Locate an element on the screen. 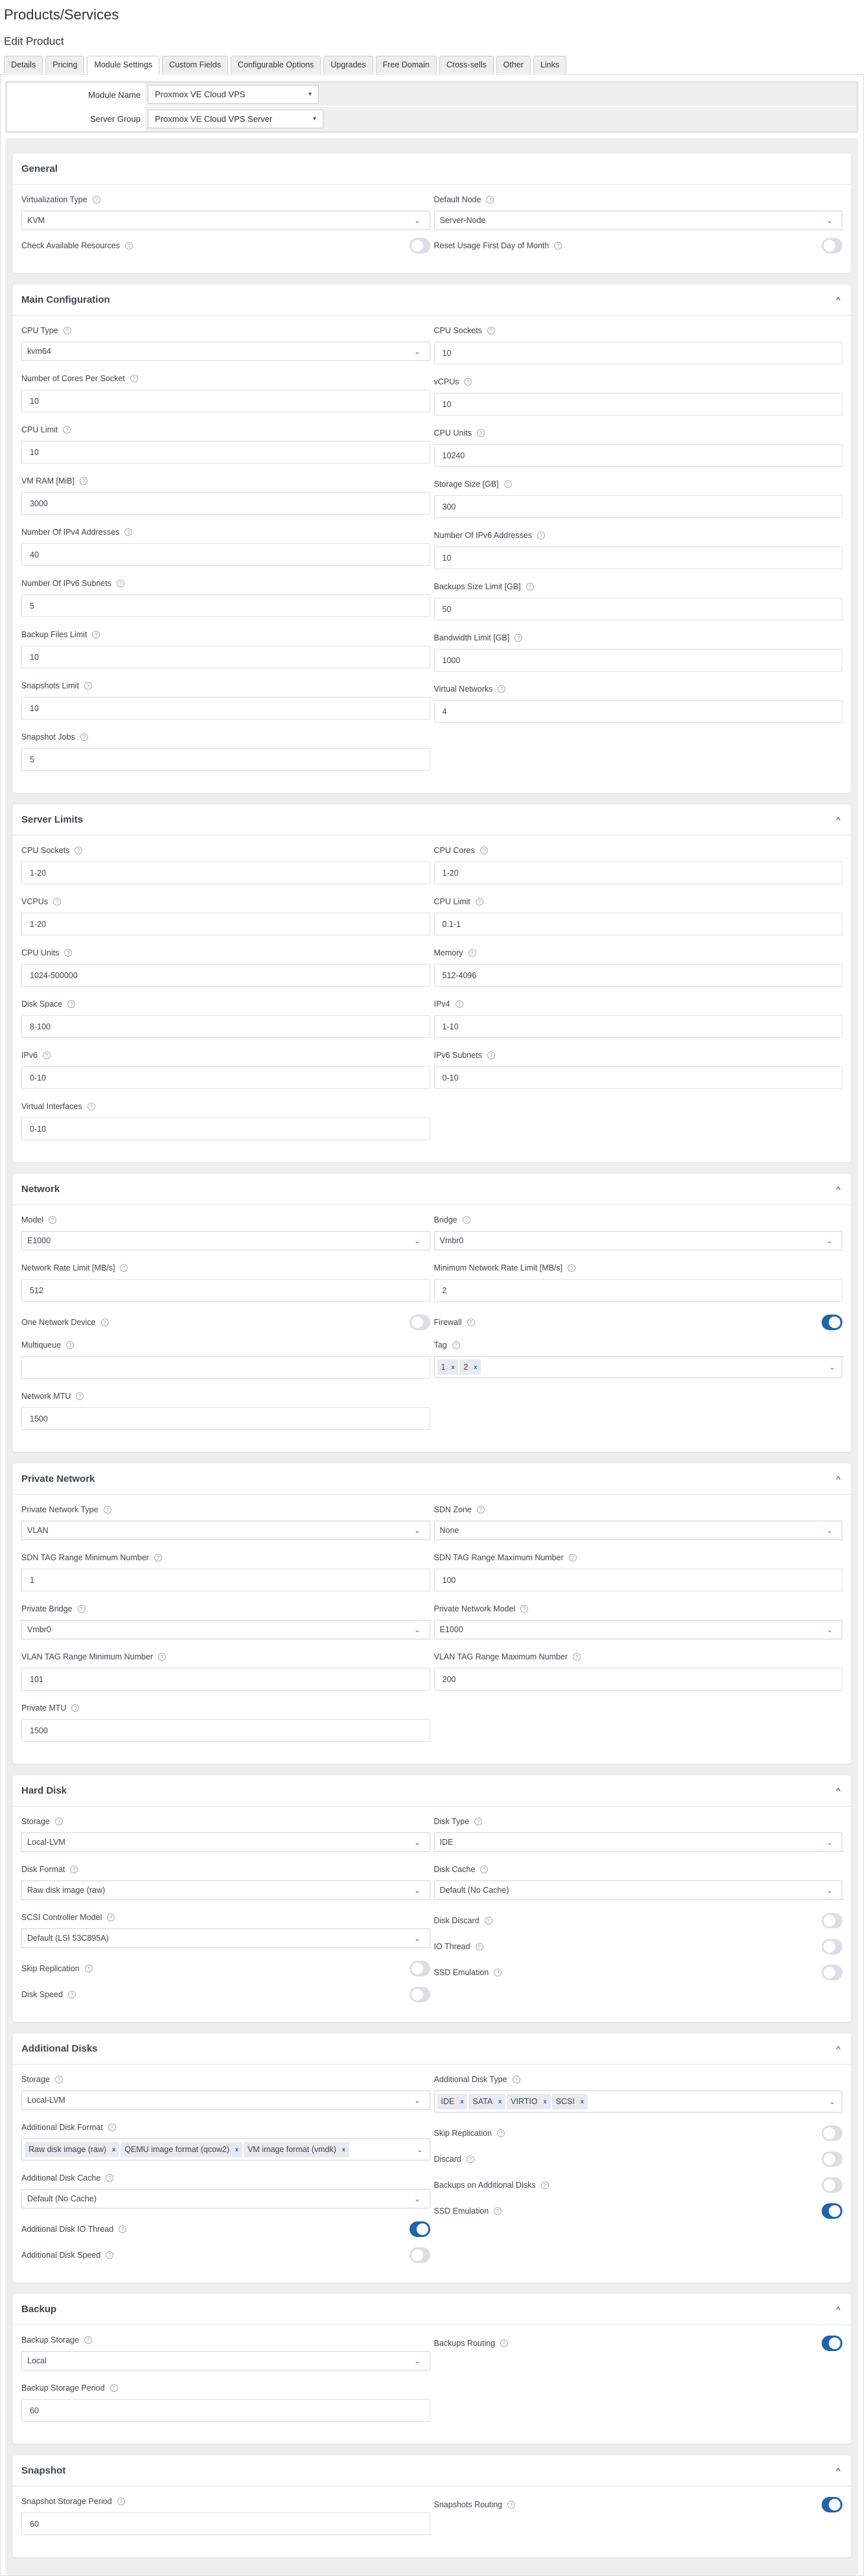 Image resolution: width=867 pixels, height=2576 pixels. limit-ipv6-input: 0-10 is located at coordinates (225, 1077).